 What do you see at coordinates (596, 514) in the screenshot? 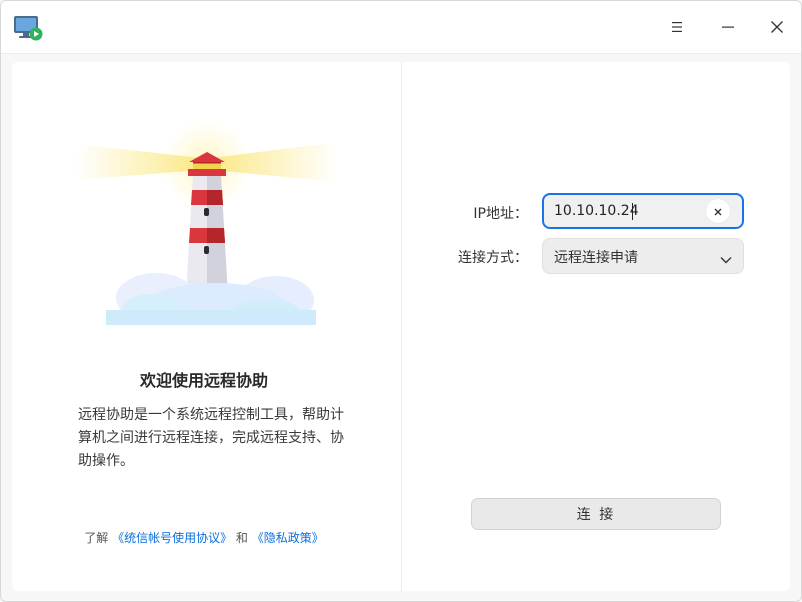
I see `connect-button: 连 接` at bounding box center [596, 514].